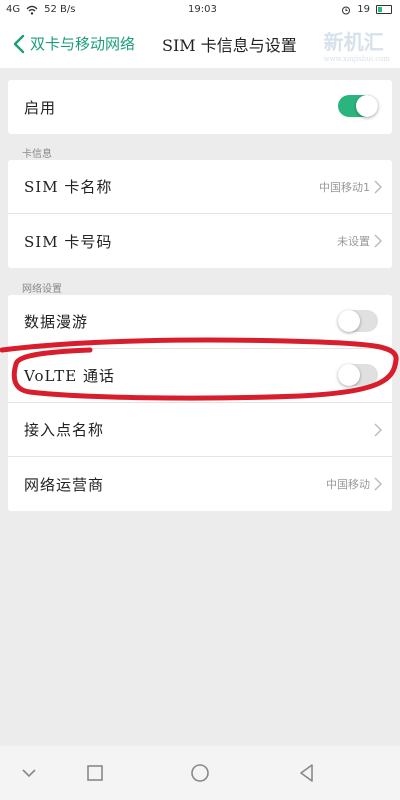 This screenshot has height=800, width=400. What do you see at coordinates (200, 322) in the screenshot?
I see `data-roaming-row: 数据漫游` at bounding box center [200, 322].